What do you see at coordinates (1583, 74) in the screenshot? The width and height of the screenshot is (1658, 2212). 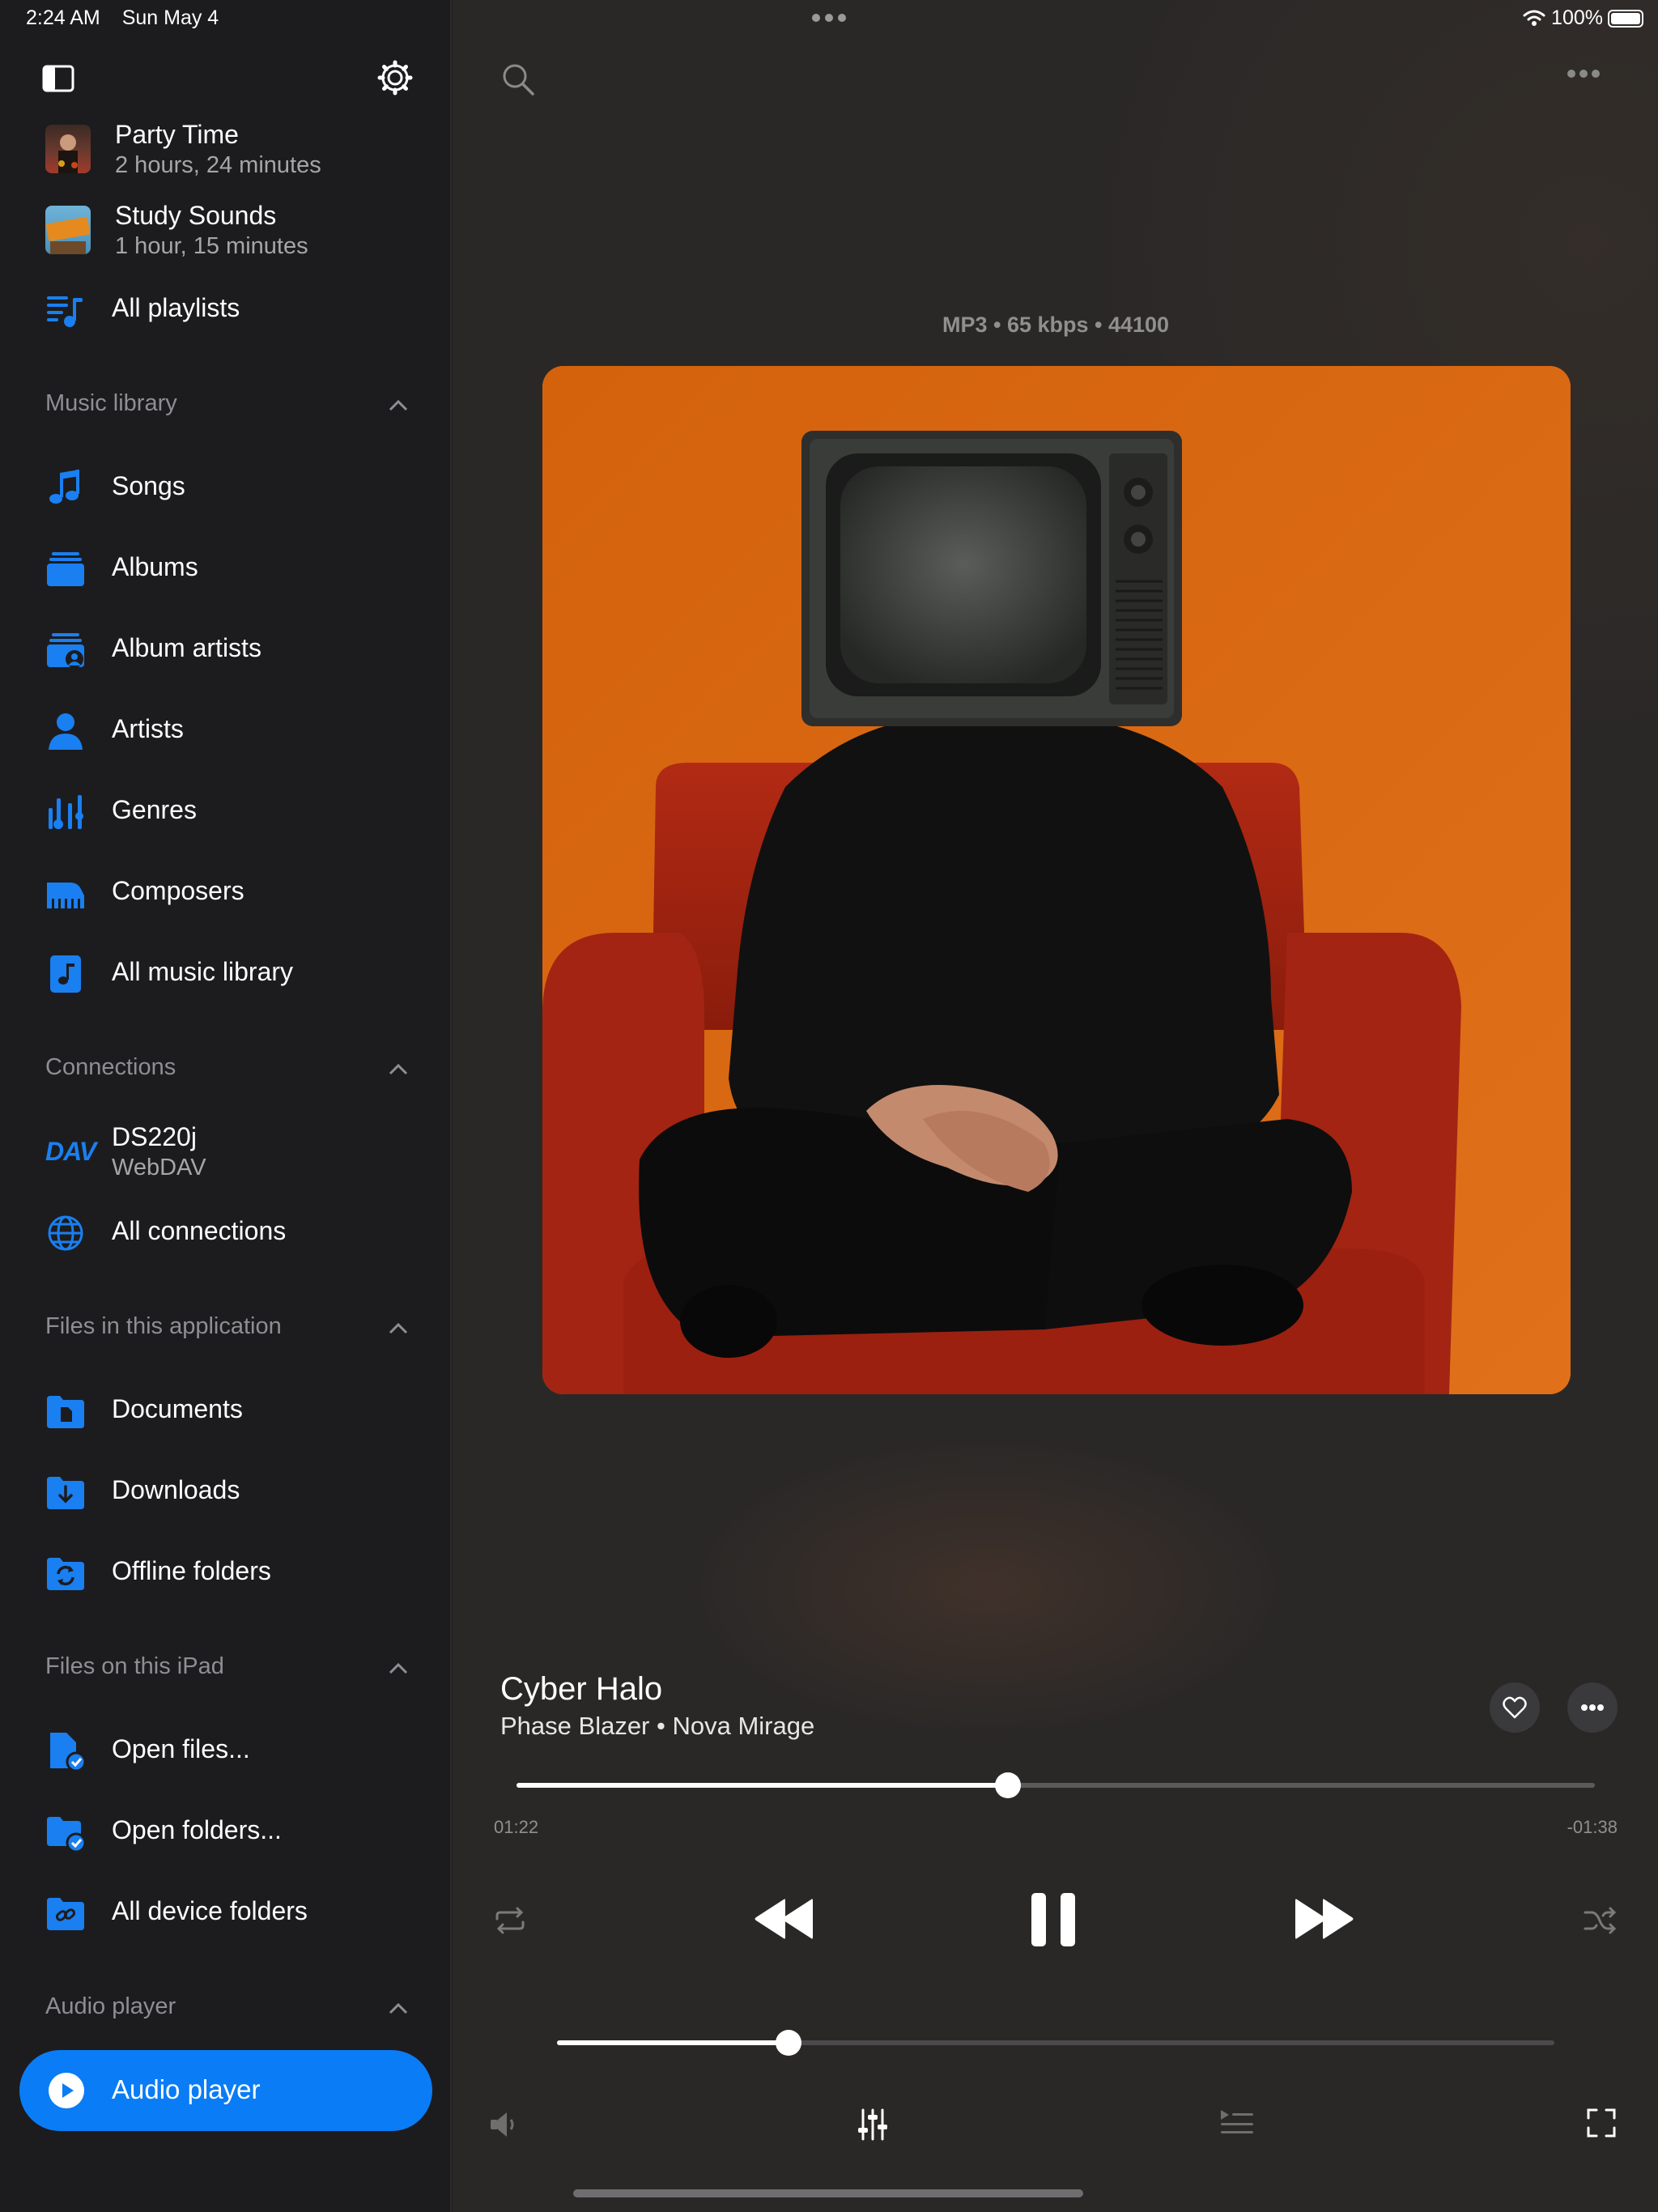 I see `more-options-icon` at bounding box center [1583, 74].